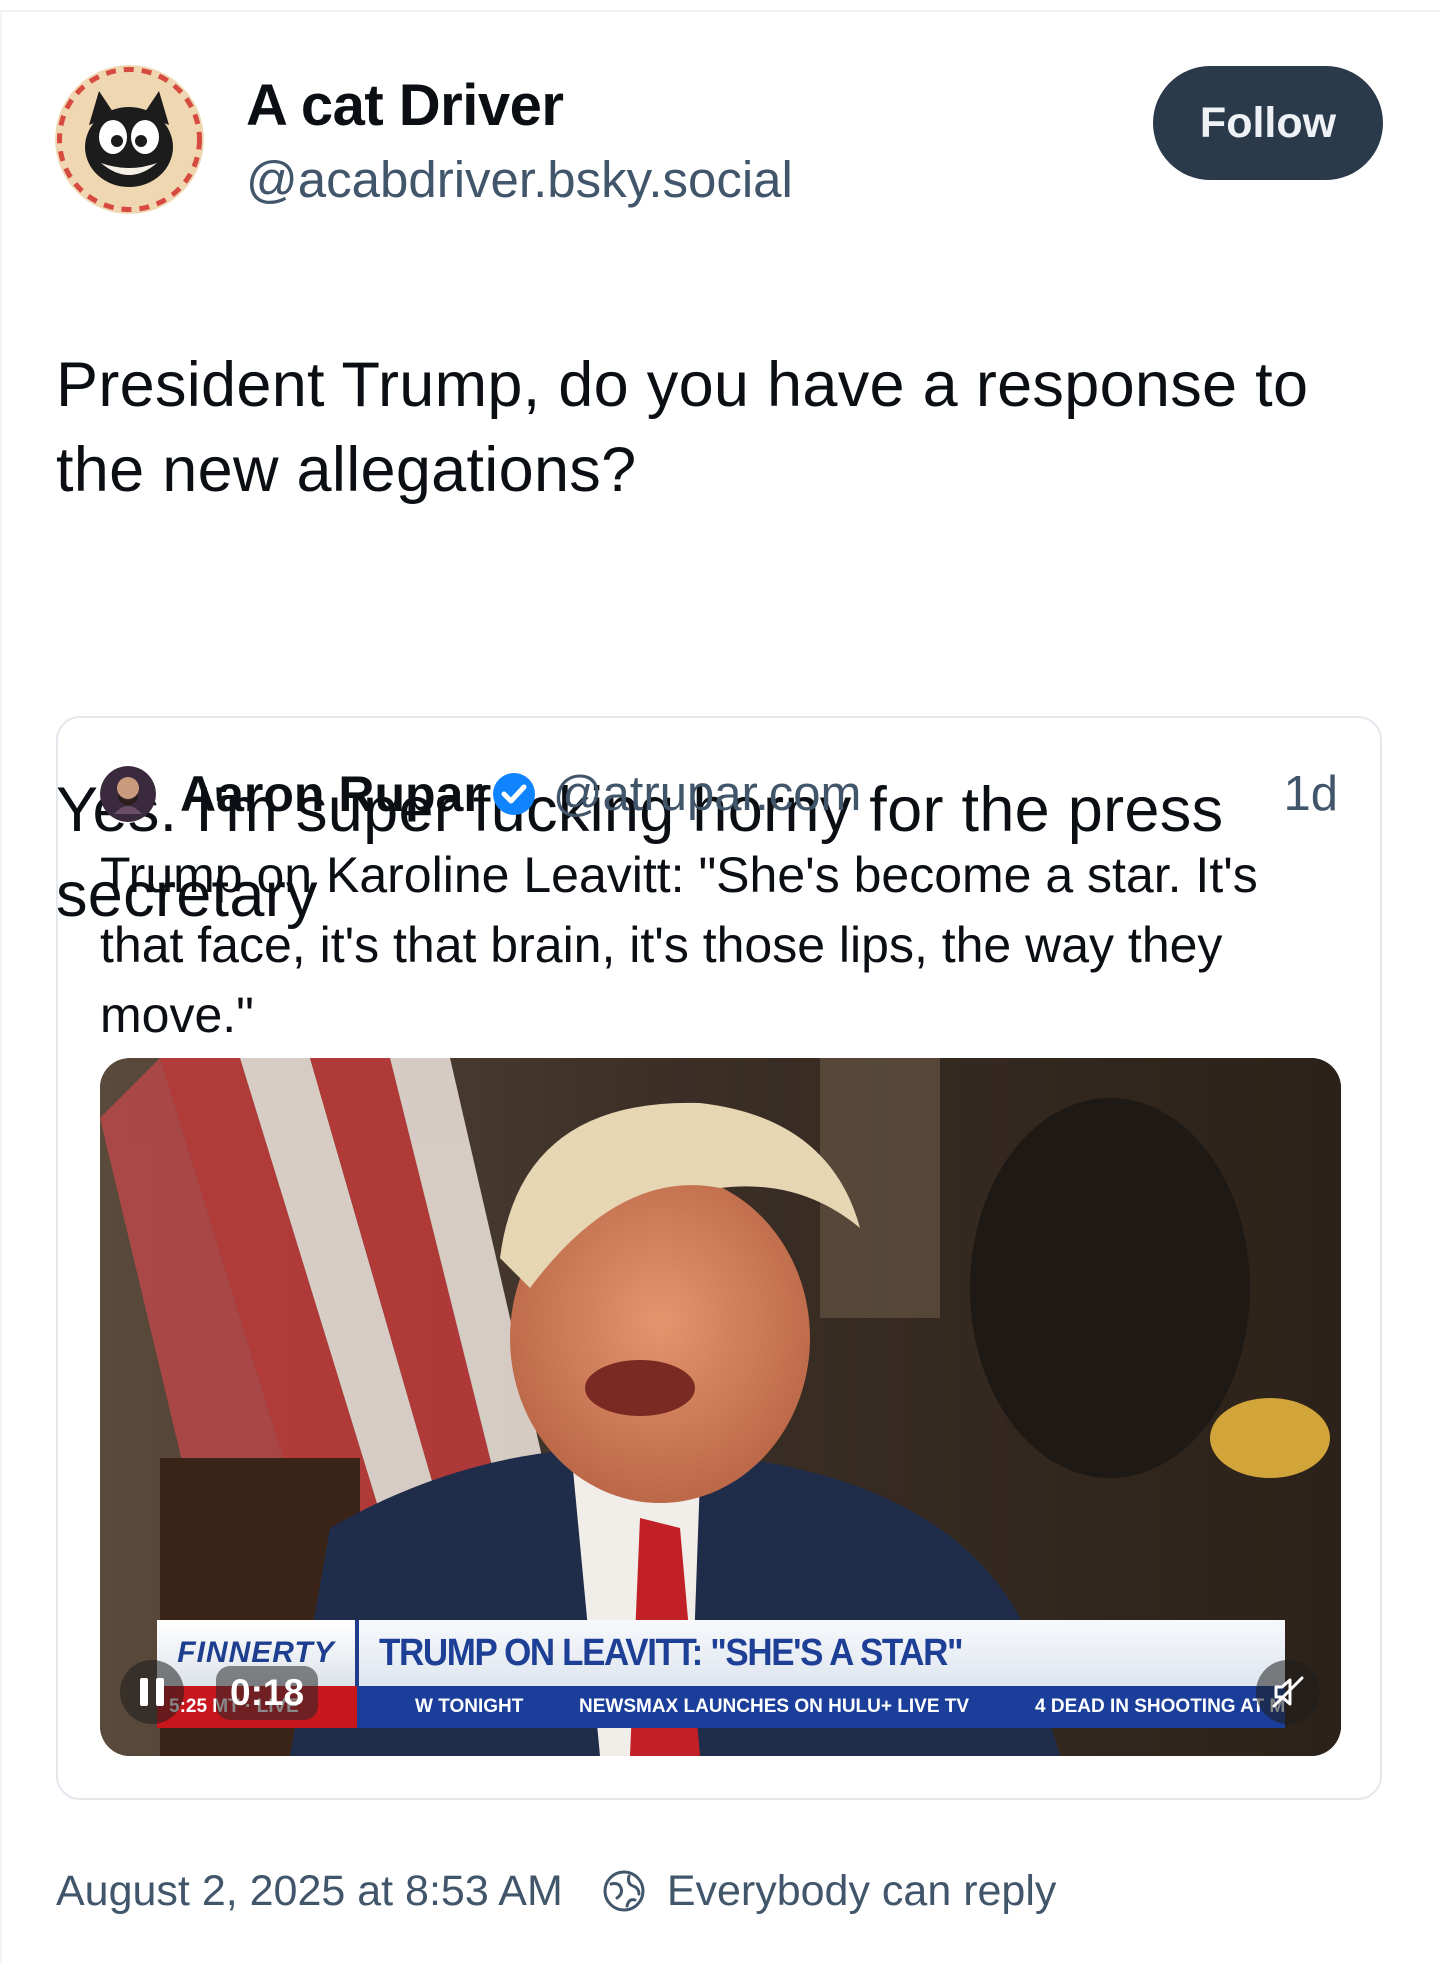 This screenshot has width=1440, height=1963. What do you see at coordinates (144, 1692) in the screenshot?
I see `pause-icon` at bounding box center [144, 1692].